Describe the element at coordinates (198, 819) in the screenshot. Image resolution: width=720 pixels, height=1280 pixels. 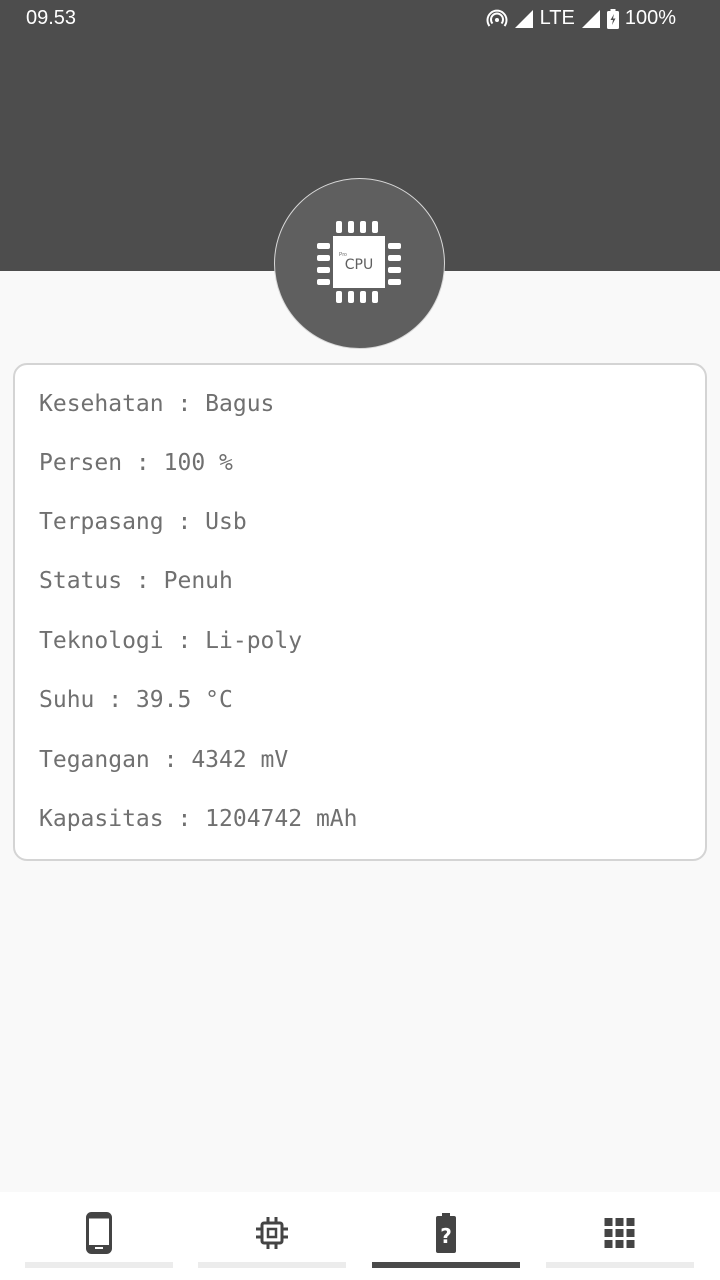
I see `info-row-capacity: Kapasitas : 1204742 mAh` at that location.